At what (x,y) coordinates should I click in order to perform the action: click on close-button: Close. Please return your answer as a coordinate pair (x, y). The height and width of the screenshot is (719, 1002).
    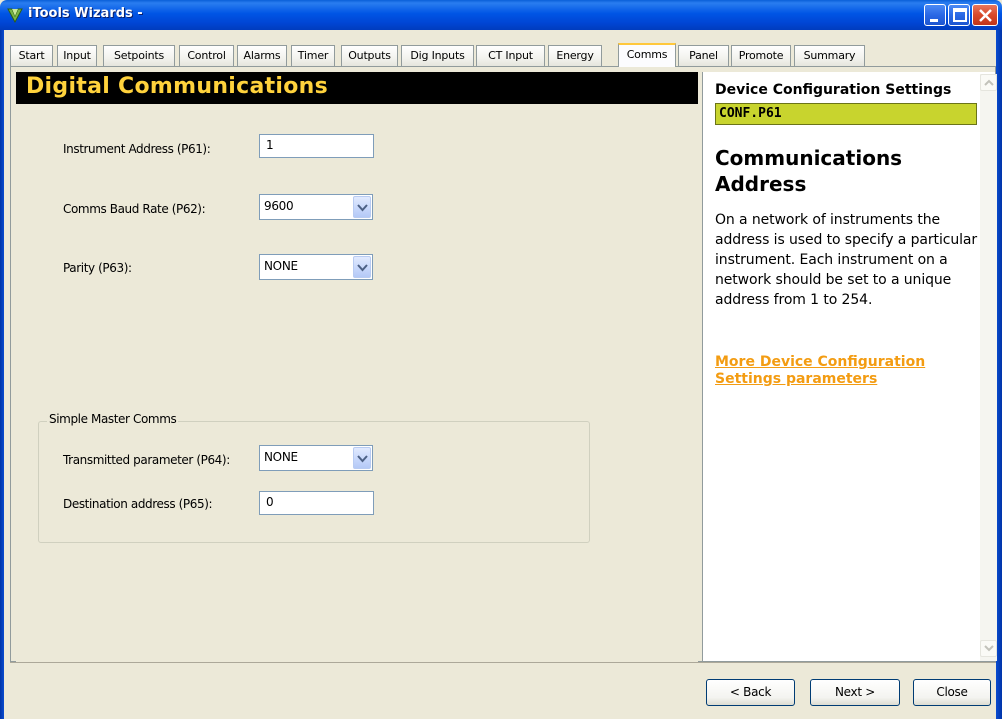
    Looking at the image, I should click on (952, 692).